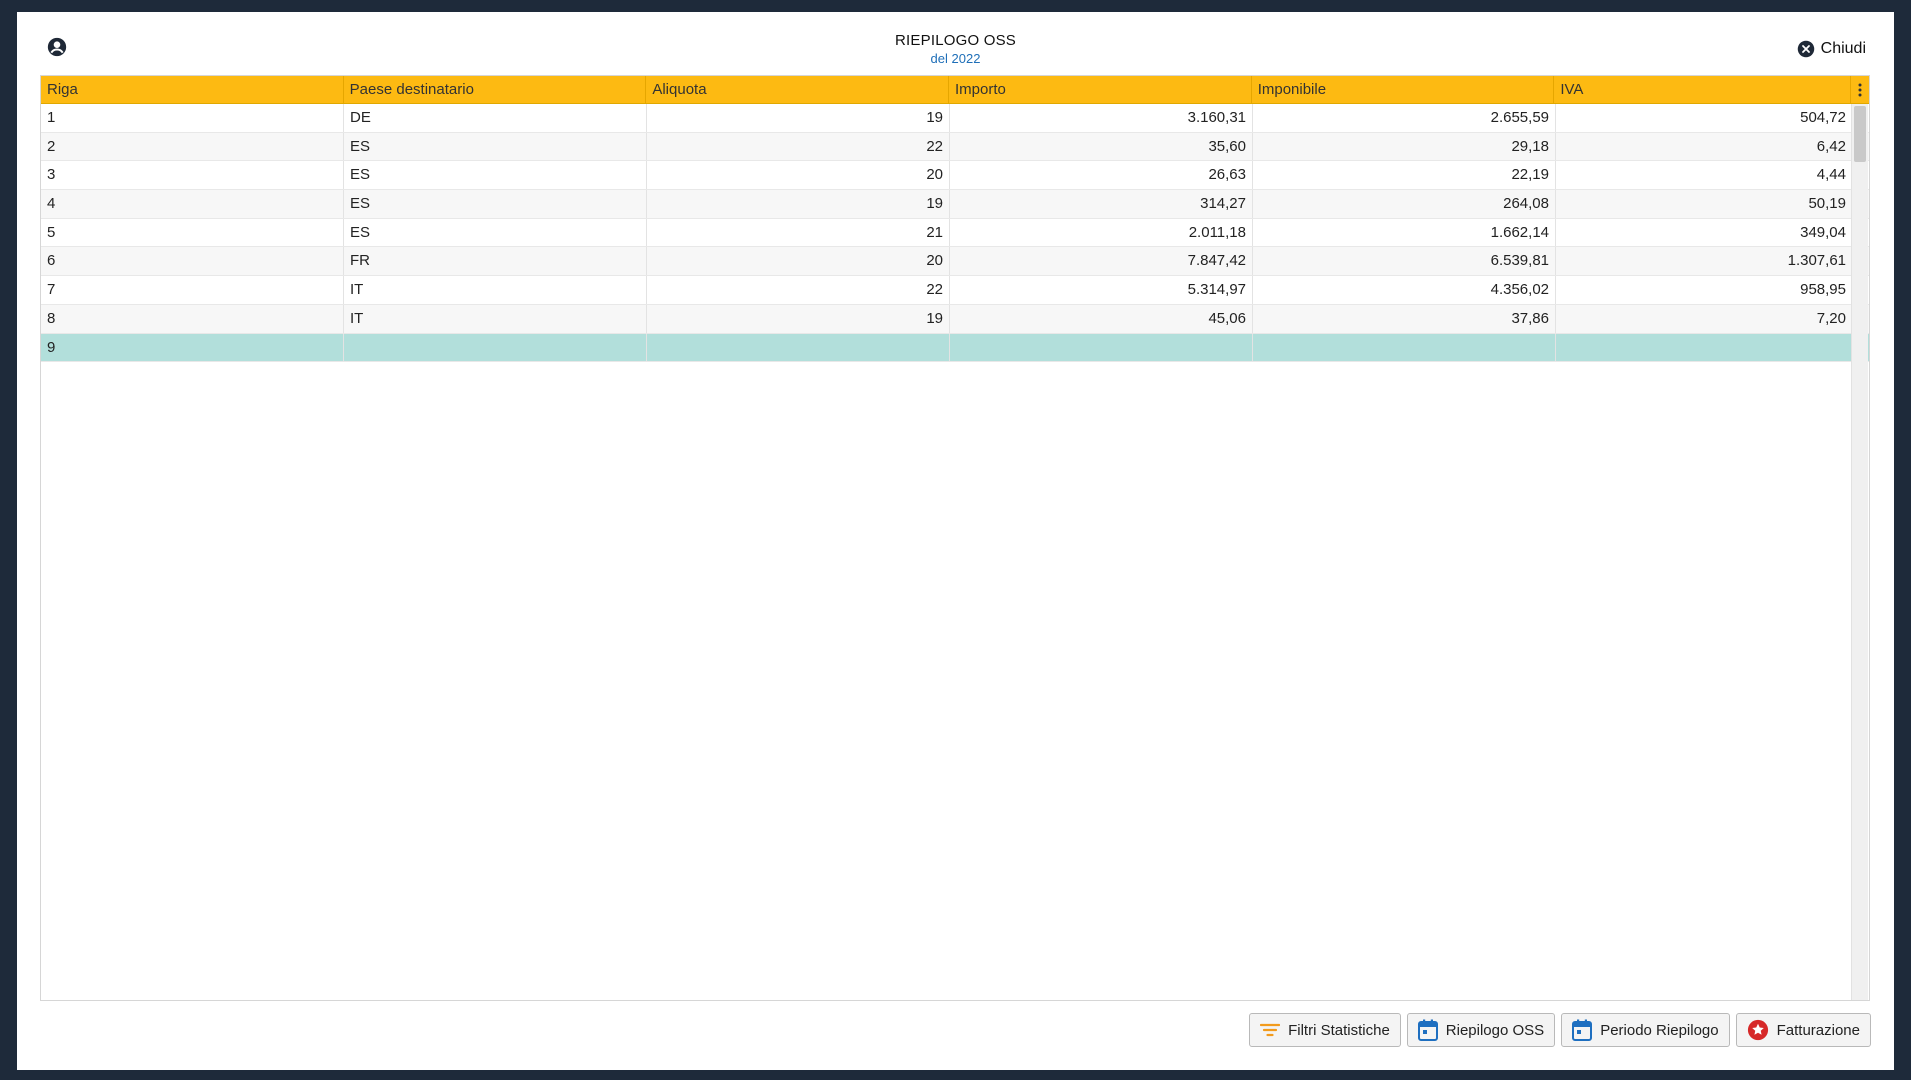 This screenshot has height=1080, width=1911. Describe the element at coordinates (1403, 89) in the screenshot. I see `column-header-imponibile: Imponibile` at that location.